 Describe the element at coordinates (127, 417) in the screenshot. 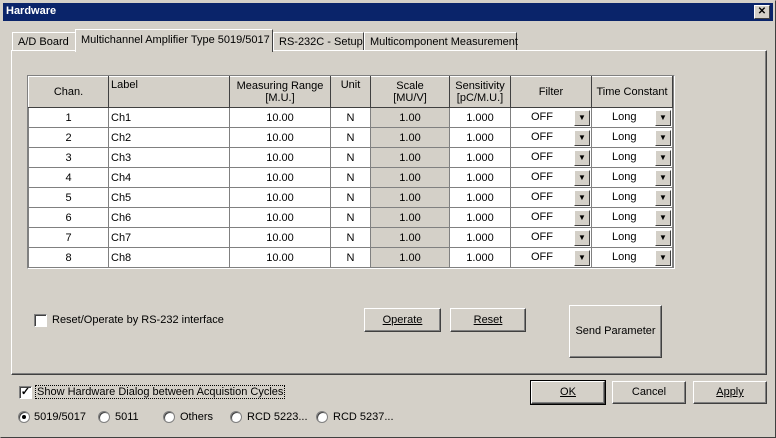

I see `radio-label-5011: 5011` at that location.